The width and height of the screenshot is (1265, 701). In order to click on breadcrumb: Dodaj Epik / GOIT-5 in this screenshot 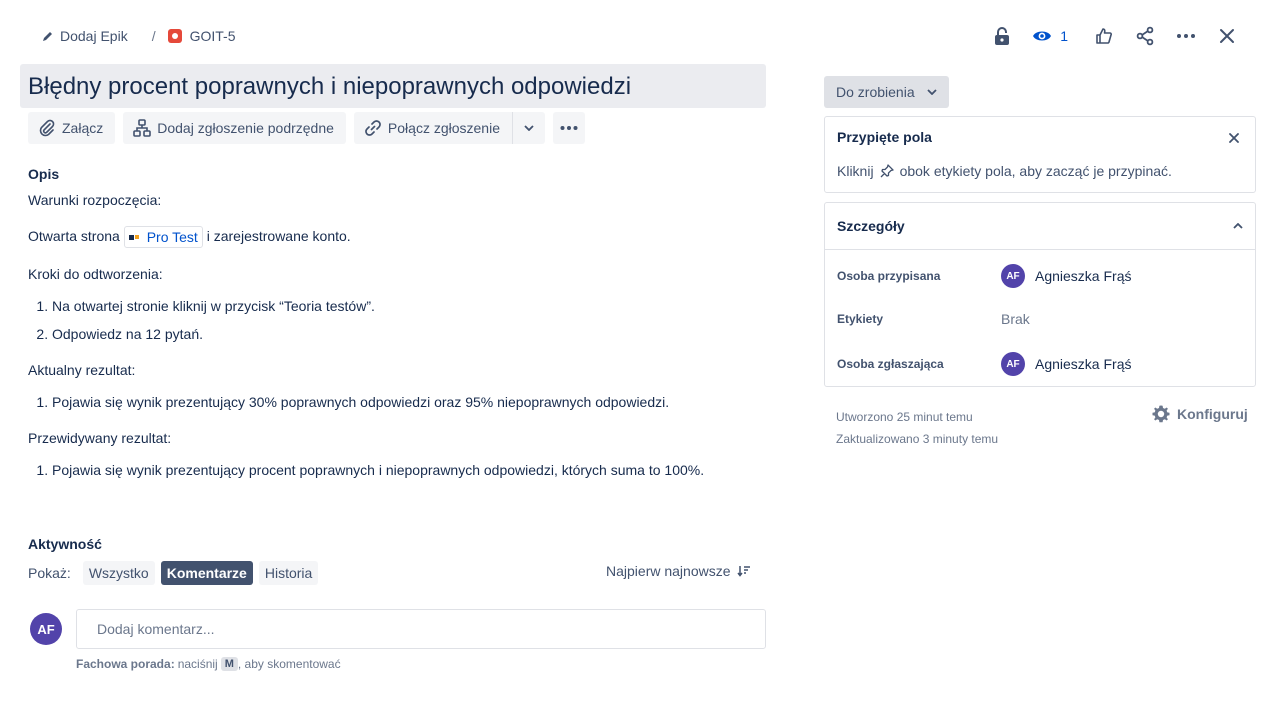, I will do `click(139, 36)`.